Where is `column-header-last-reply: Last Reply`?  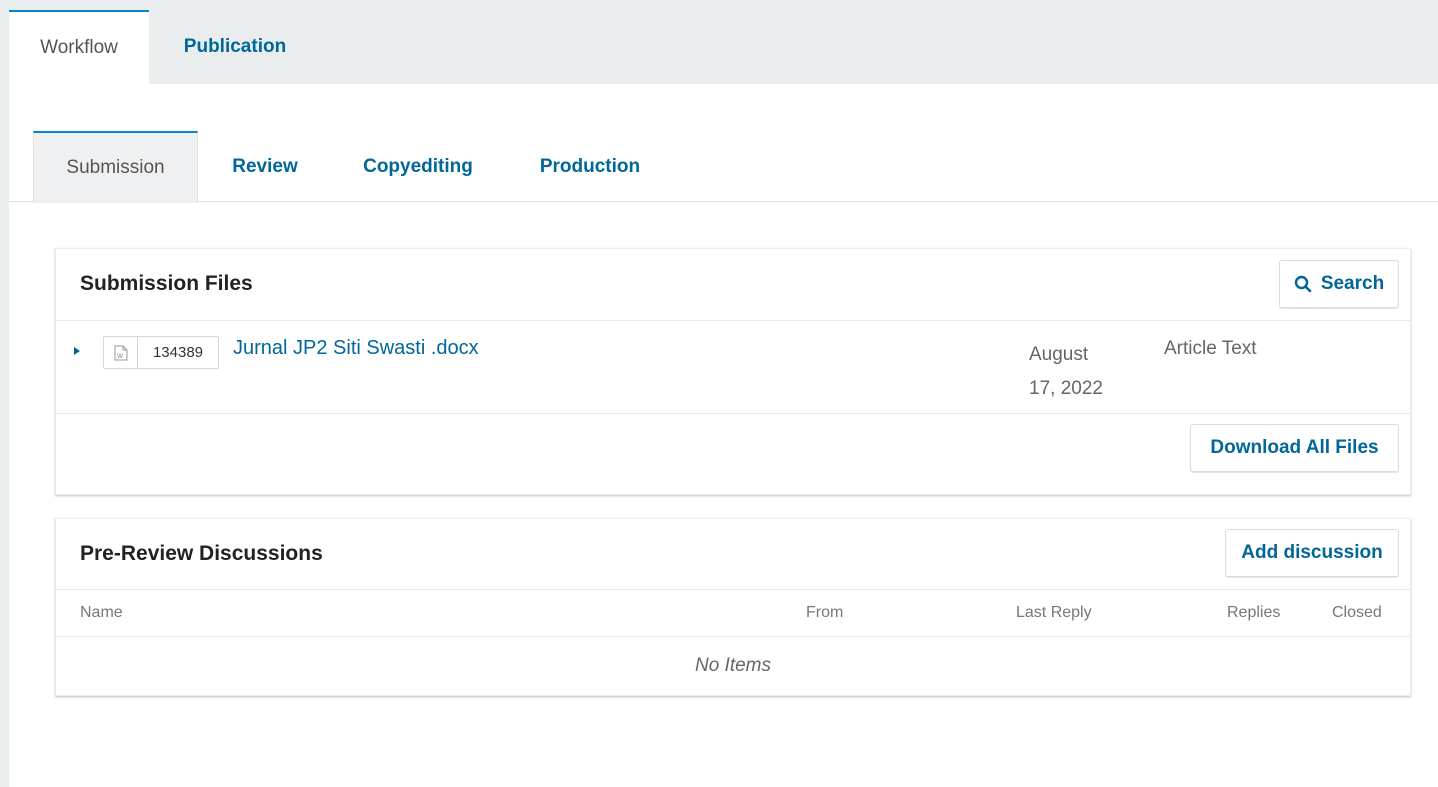
column-header-last-reply: Last Reply is located at coordinates (1054, 613).